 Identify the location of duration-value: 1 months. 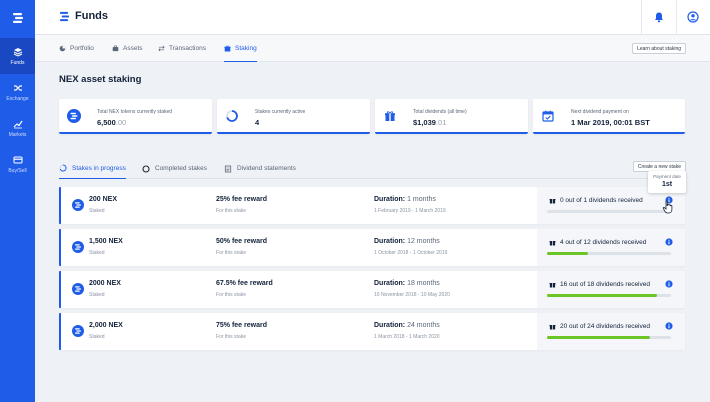
(421, 199).